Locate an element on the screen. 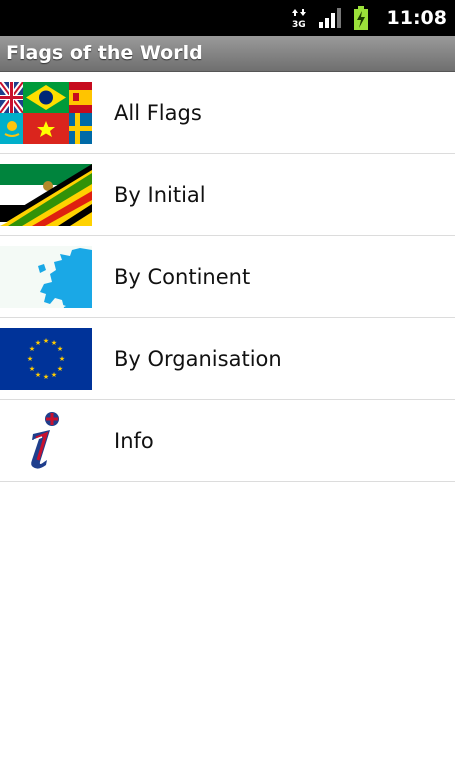 Image resolution: width=455 pixels, height=759 pixels. battery-charging-icon is located at coordinates (360, 18).